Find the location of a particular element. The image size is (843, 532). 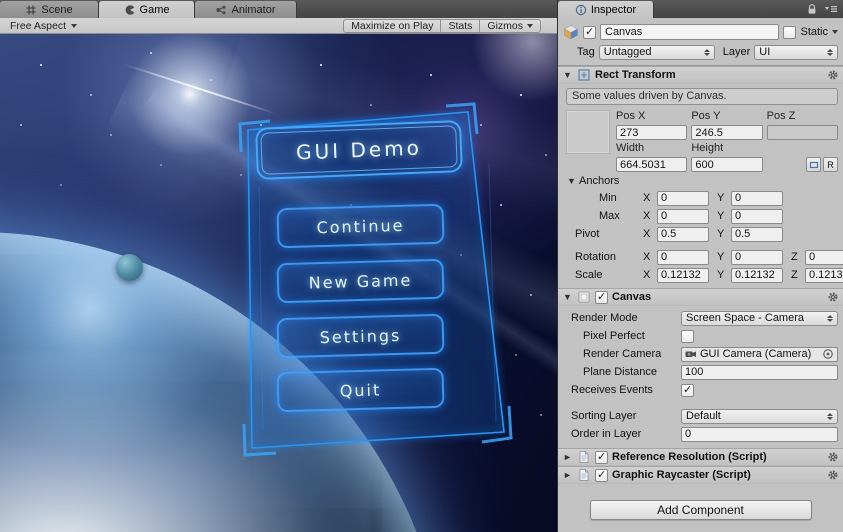

rect-transform-header: ▼ Rect Transform is located at coordinates (700, 75).